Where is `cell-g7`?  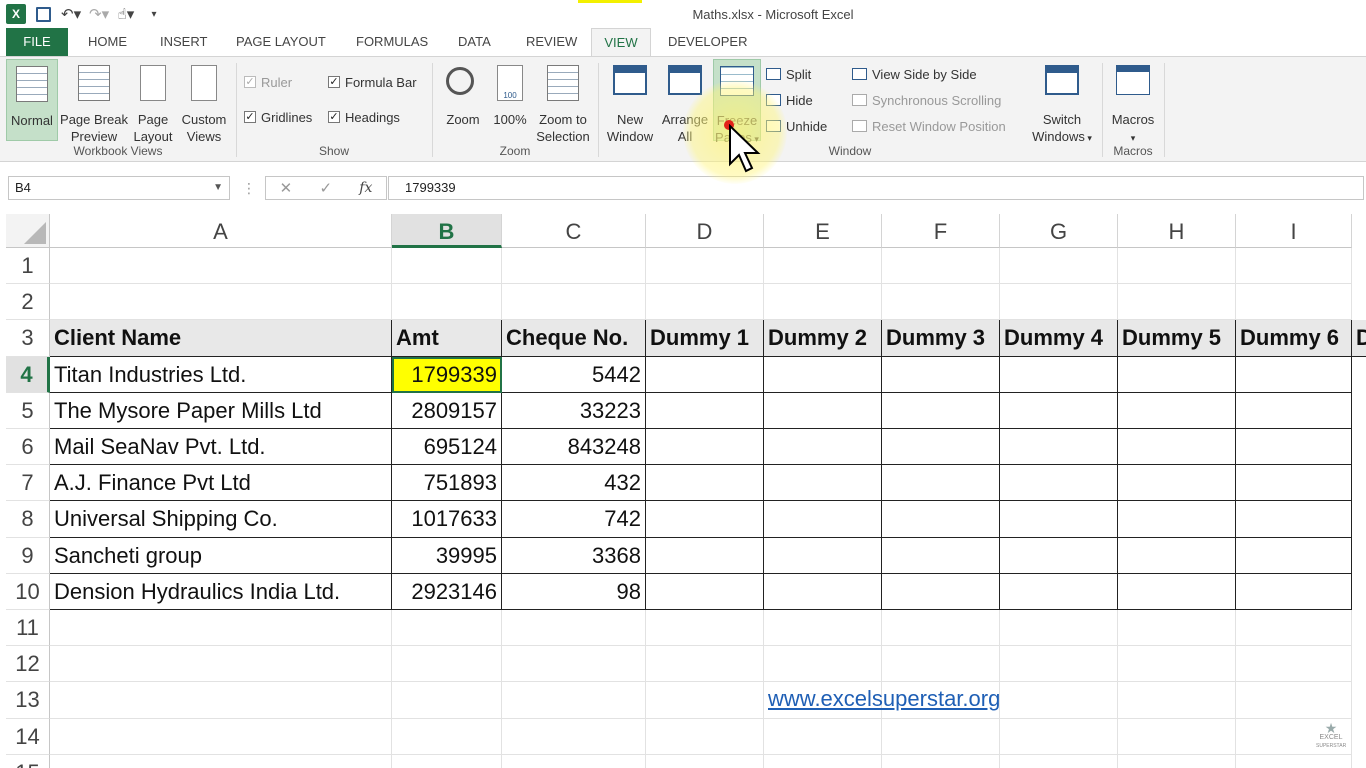 cell-g7 is located at coordinates (1059, 483).